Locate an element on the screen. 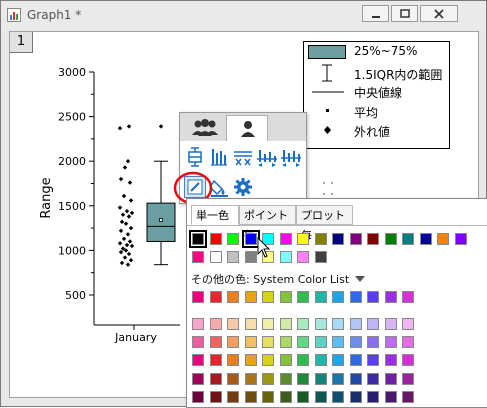 Image resolution: width=487 pixels, height=408 pixels. mini-tab-group is located at coordinates (205, 128).